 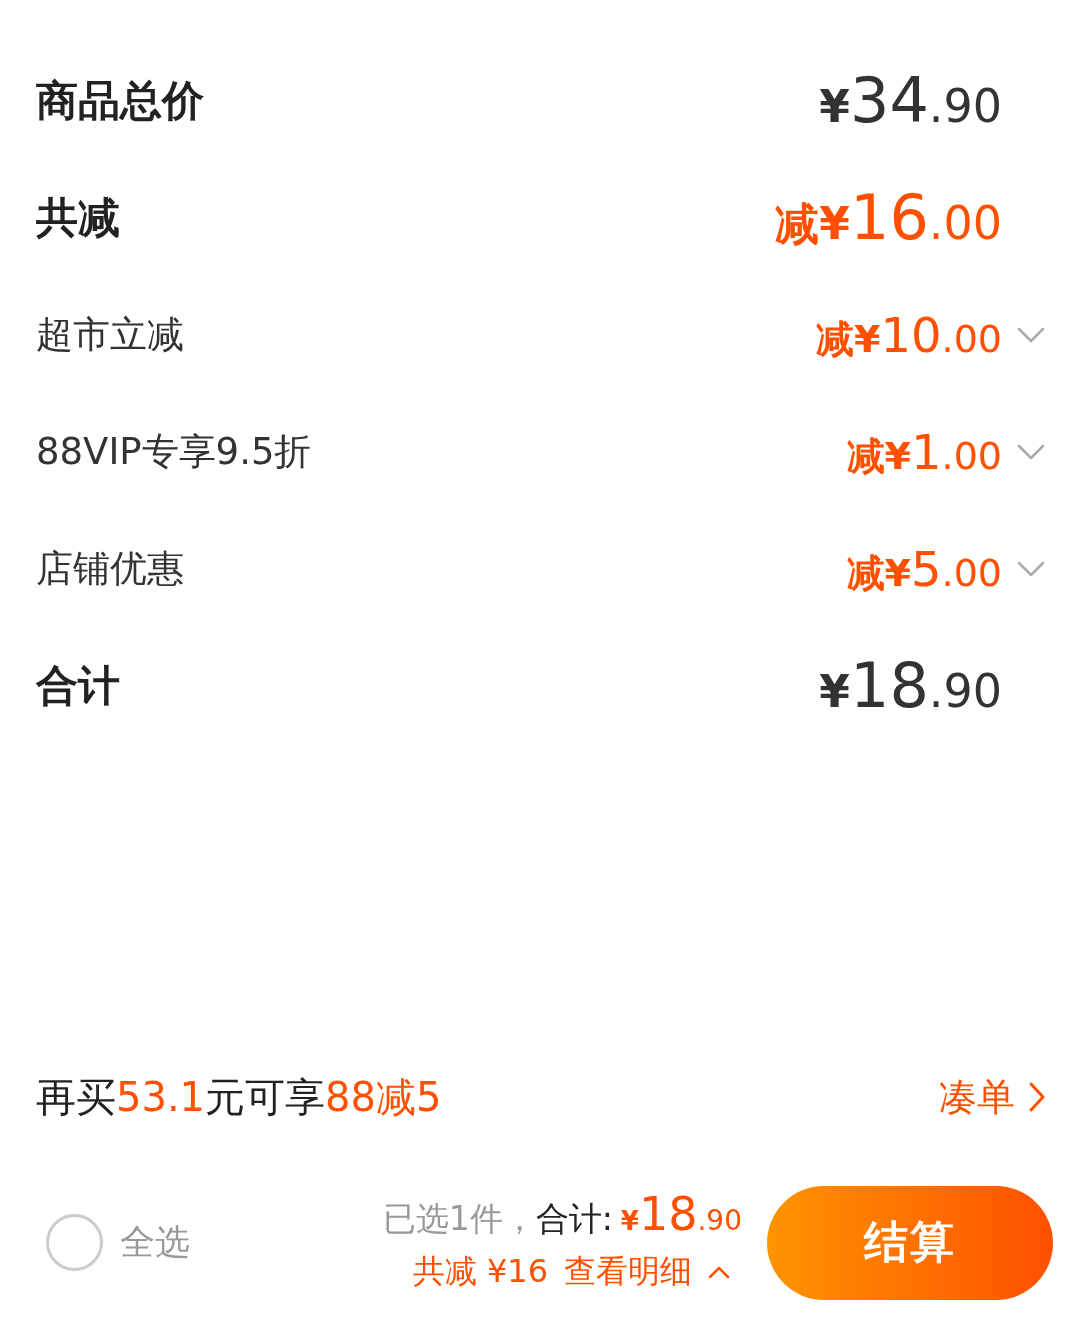 I want to click on add-items-link: 凑单, so click(x=992, y=1097).